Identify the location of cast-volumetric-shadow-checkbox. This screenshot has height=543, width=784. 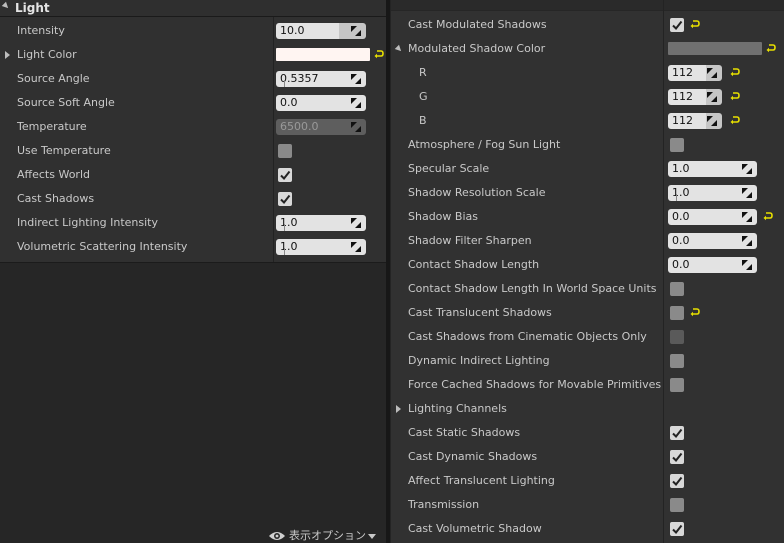
(677, 529).